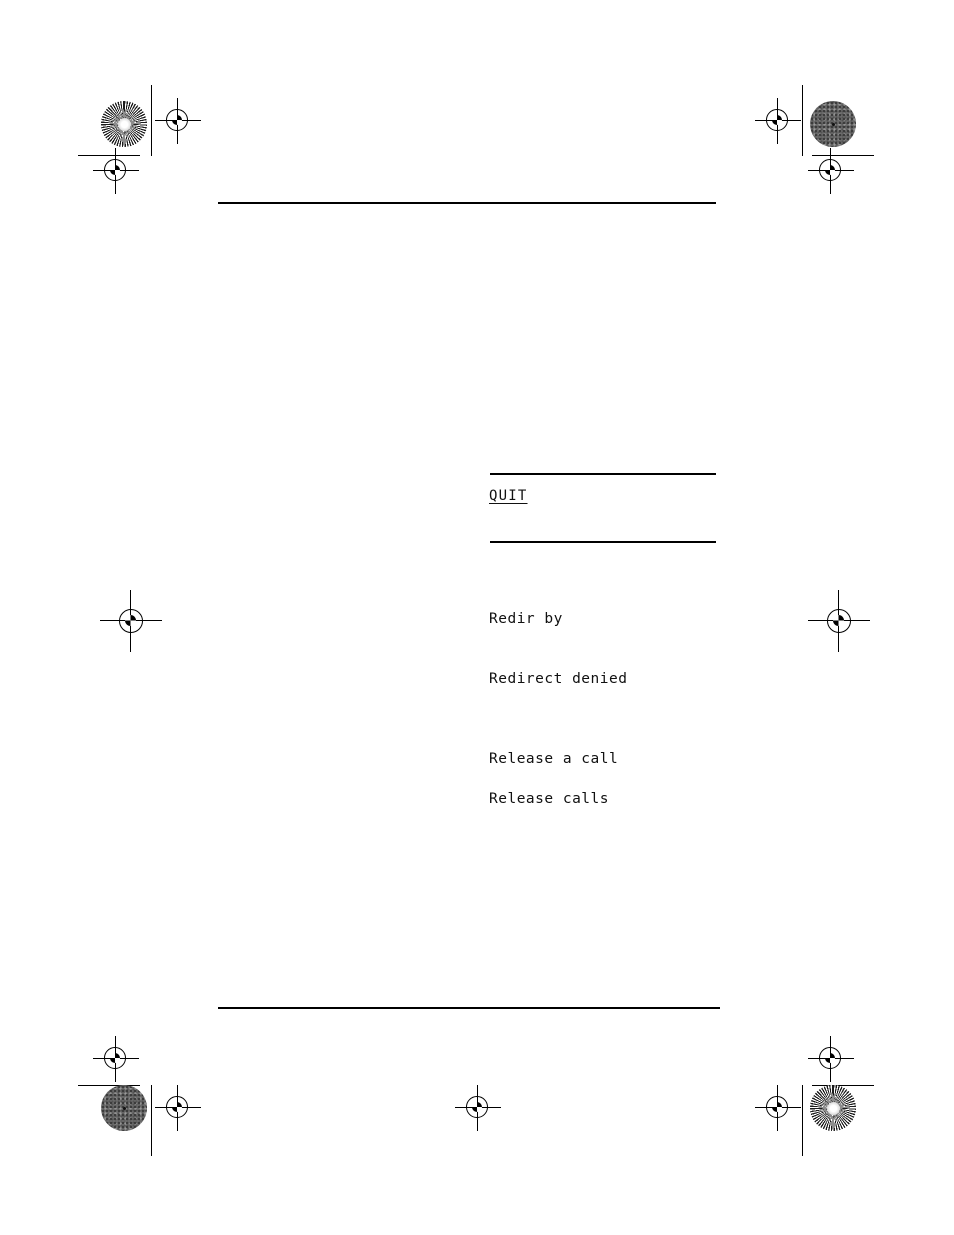 This screenshot has height=1235, width=954. Describe the element at coordinates (151, 1120) in the screenshot. I see `trim-mark-bottom-left-vertical` at that location.